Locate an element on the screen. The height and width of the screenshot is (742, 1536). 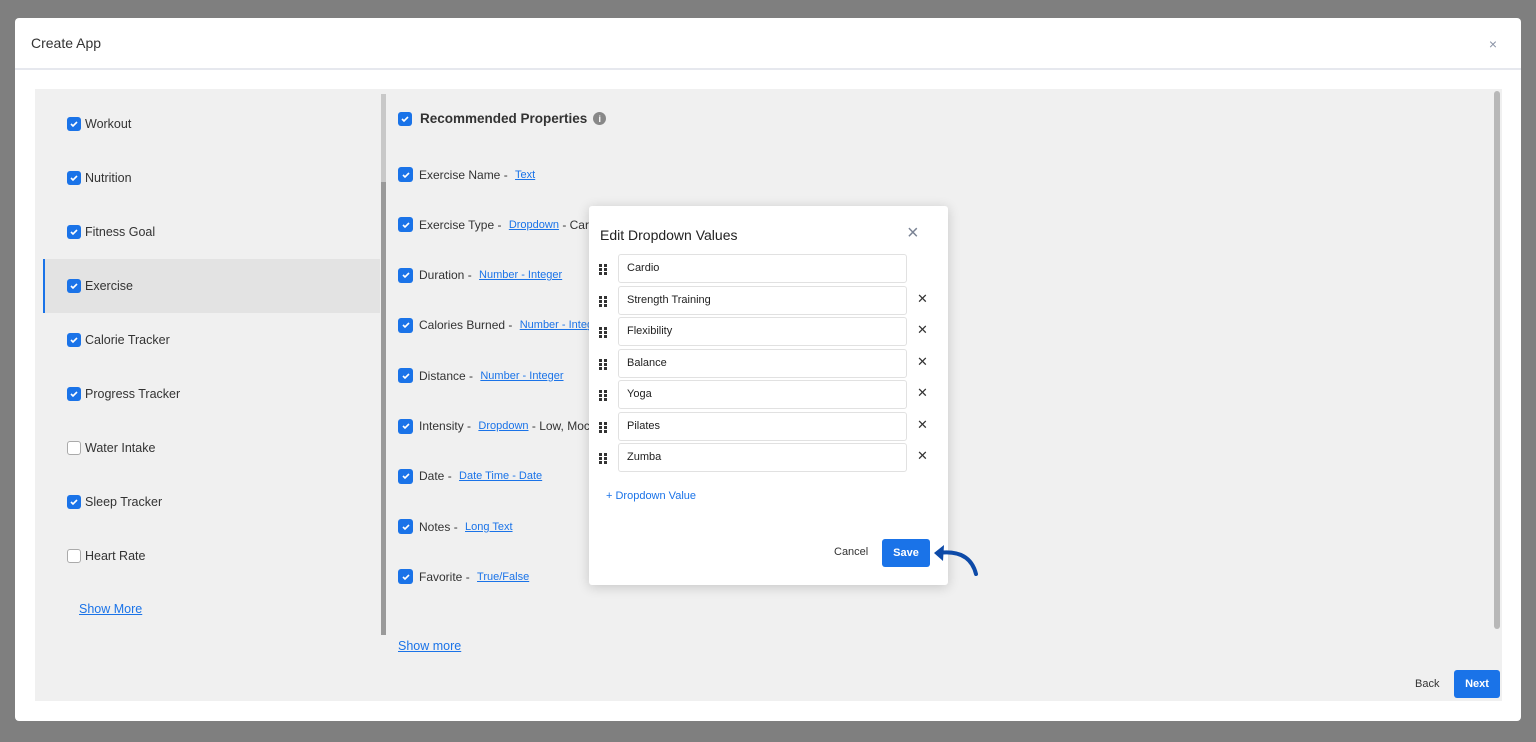
sidebar-item: Water Intake is located at coordinates (211, 448).